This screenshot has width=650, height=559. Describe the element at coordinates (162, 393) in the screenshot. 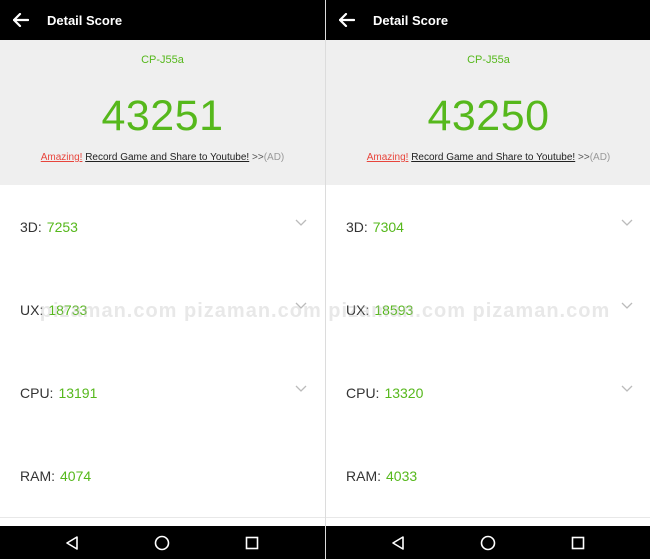

I see `score-row-cpu: CPU: 13191` at that location.